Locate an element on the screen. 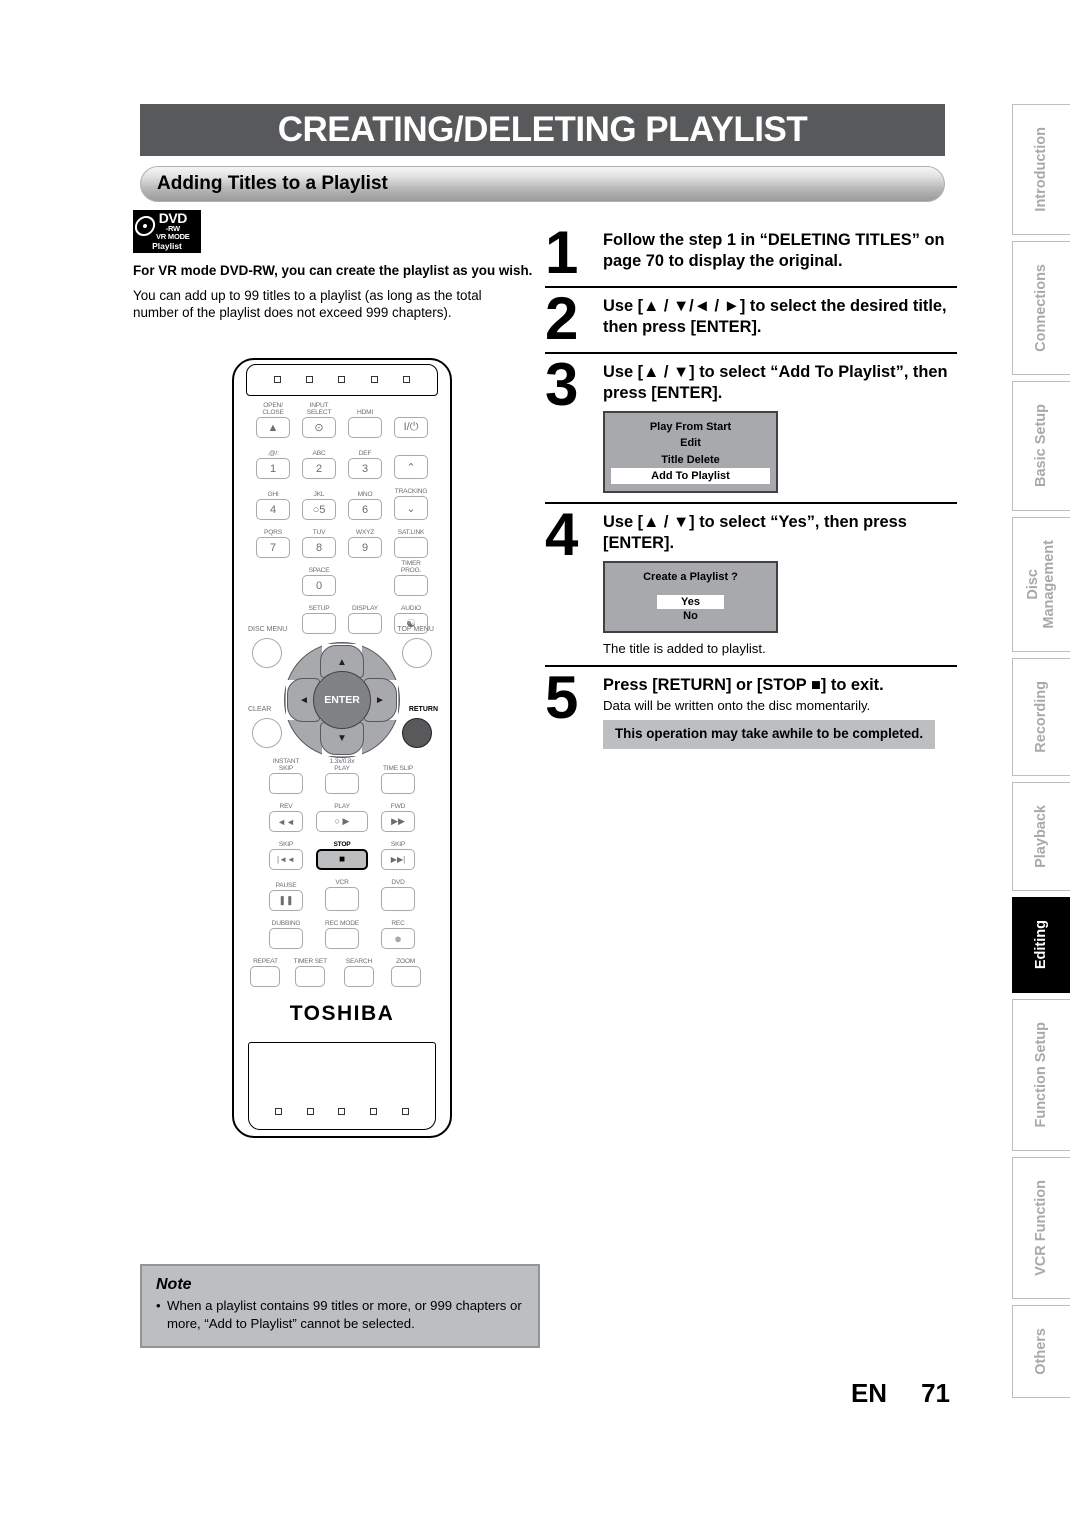  remote-row: REV ◄◄ PLAY ○ ▶ FWD ▶▶ is located at coordinates (343, 814).